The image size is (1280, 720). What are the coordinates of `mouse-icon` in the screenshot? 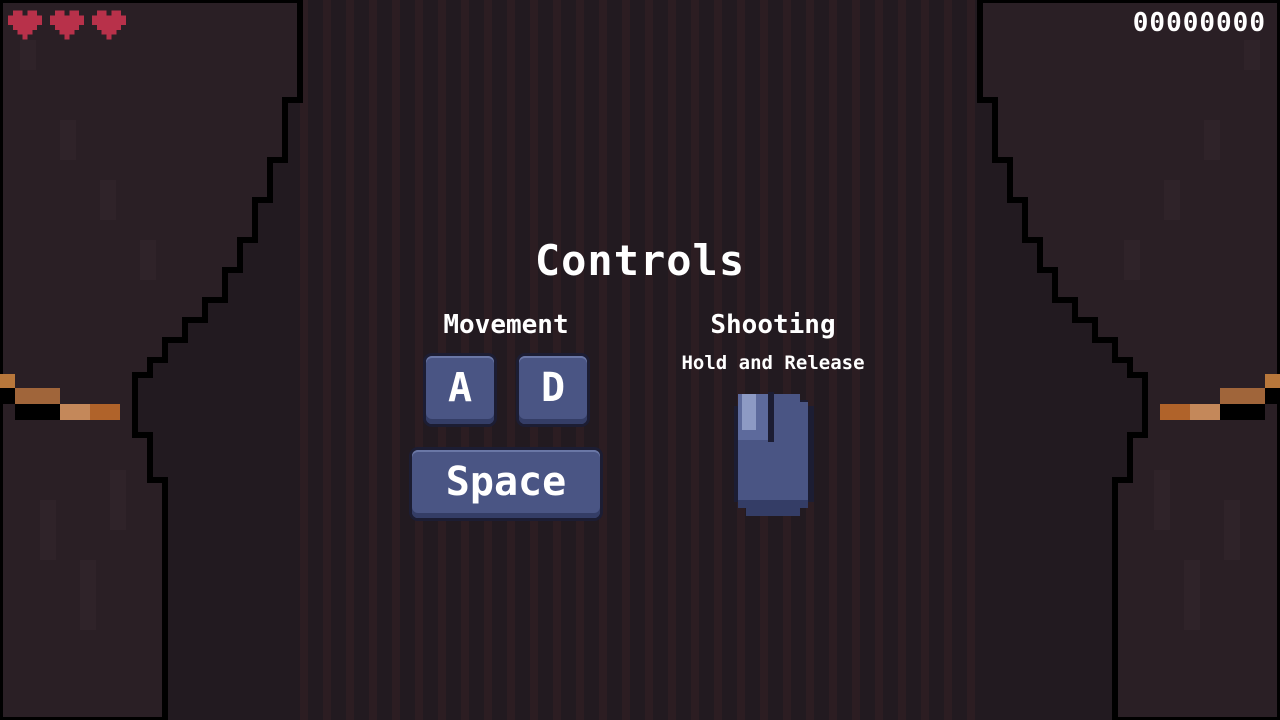 It's located at (774, 454).